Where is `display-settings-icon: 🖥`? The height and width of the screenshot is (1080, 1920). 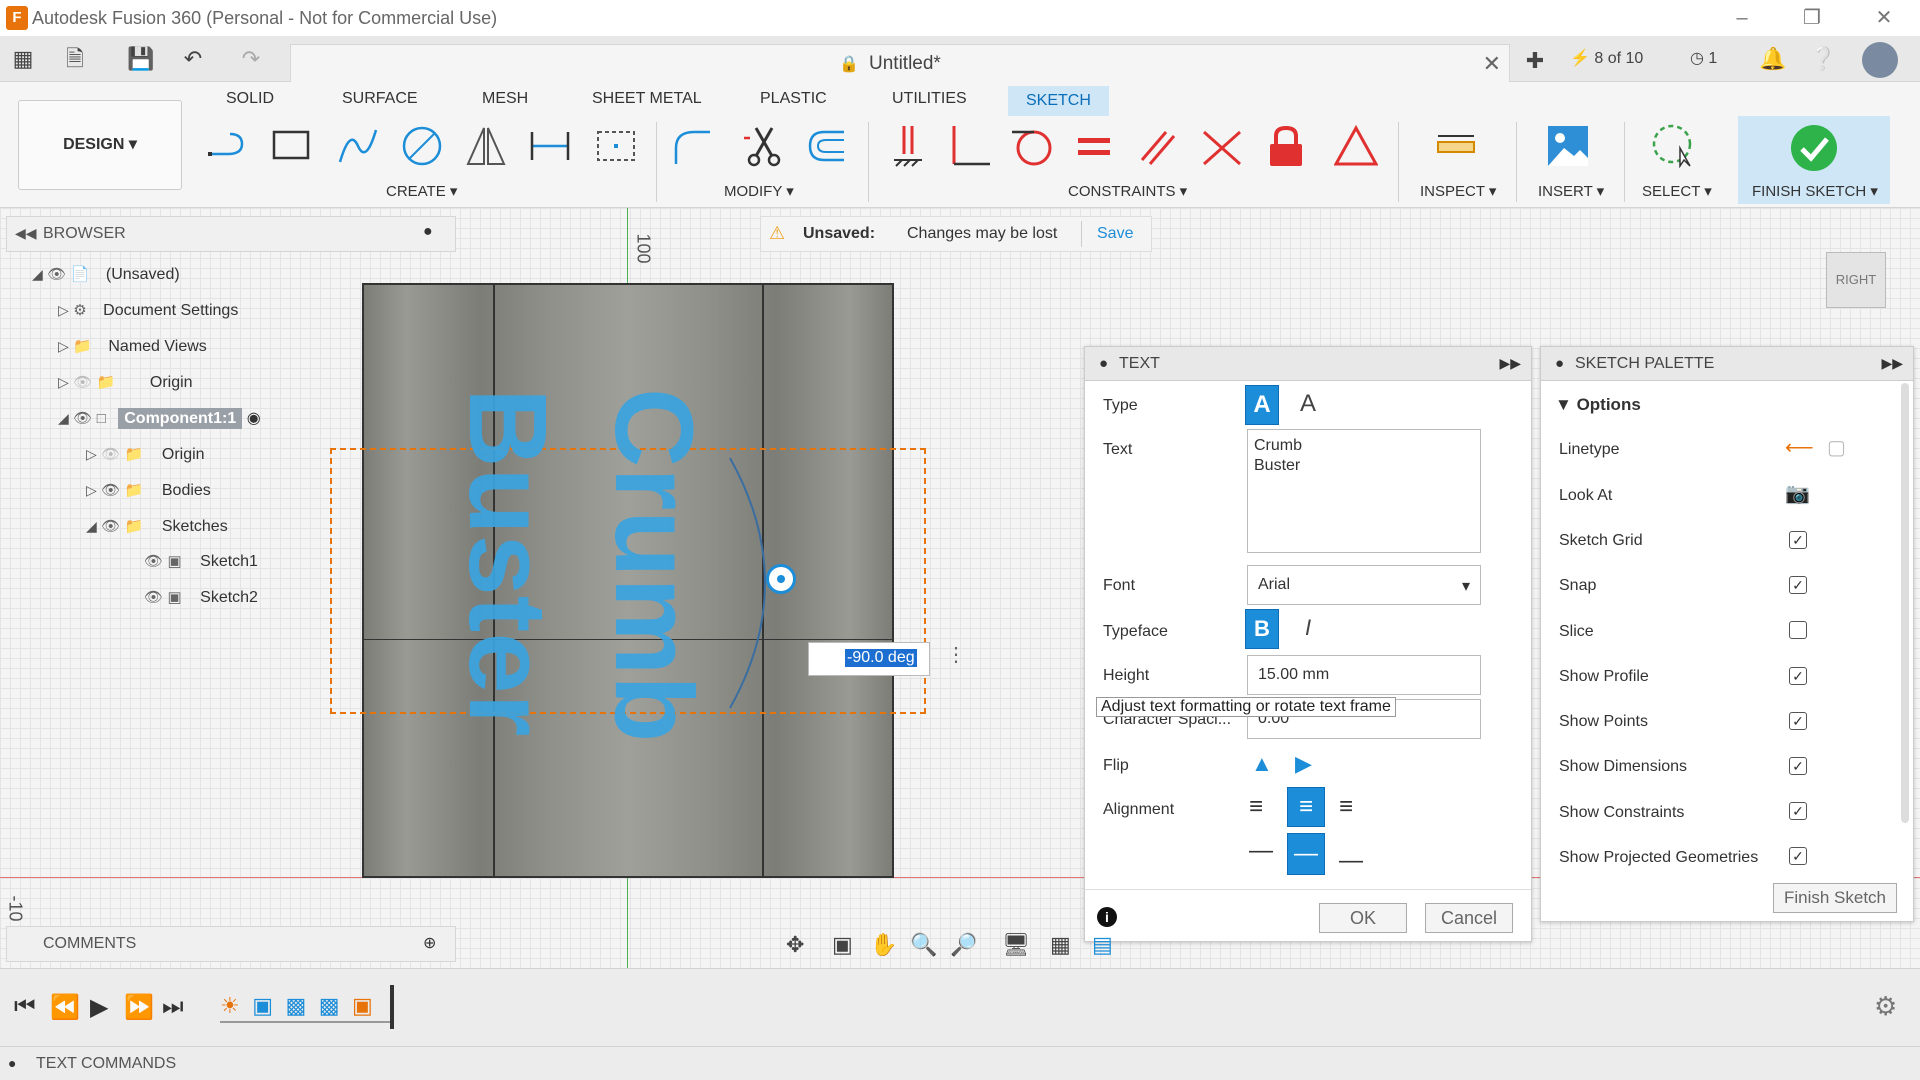
display-settings-icon: 🖥 is located at coordinates (1016, 945).